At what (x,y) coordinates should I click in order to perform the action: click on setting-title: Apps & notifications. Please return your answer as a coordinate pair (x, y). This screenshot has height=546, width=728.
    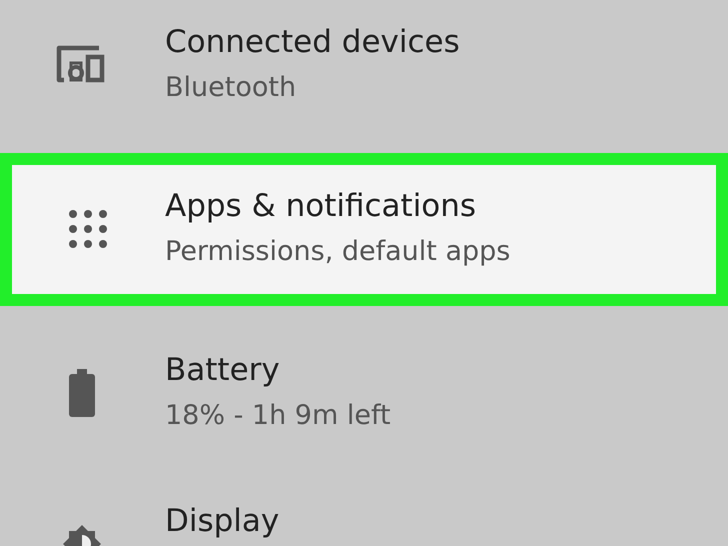
    Looking at the image, I should click on (321, 206).